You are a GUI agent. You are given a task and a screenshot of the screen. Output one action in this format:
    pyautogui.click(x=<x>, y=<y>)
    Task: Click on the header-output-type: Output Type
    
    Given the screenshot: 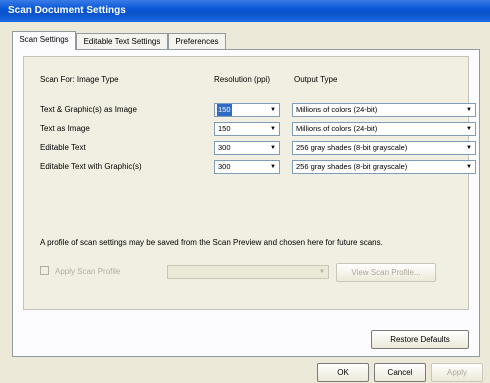 What is the action you would take?
    pyautogui.click(x=316, y=79)
    